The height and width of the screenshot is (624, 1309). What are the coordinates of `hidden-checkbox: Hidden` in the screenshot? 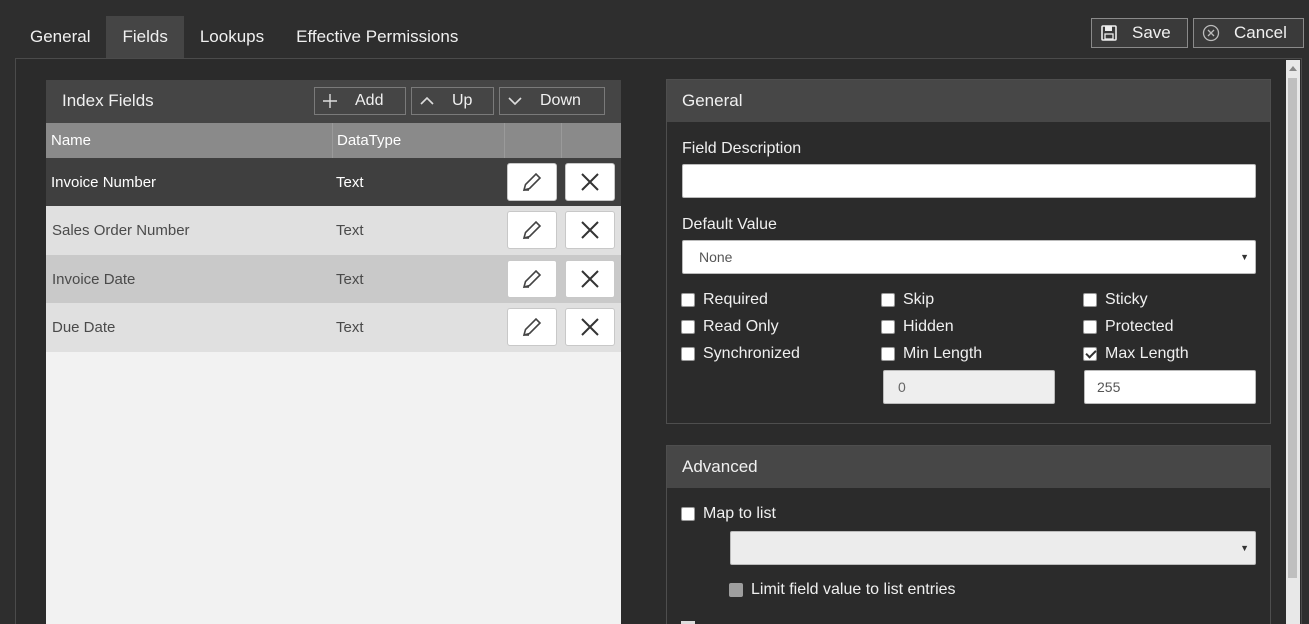 It's located at (917, 327).